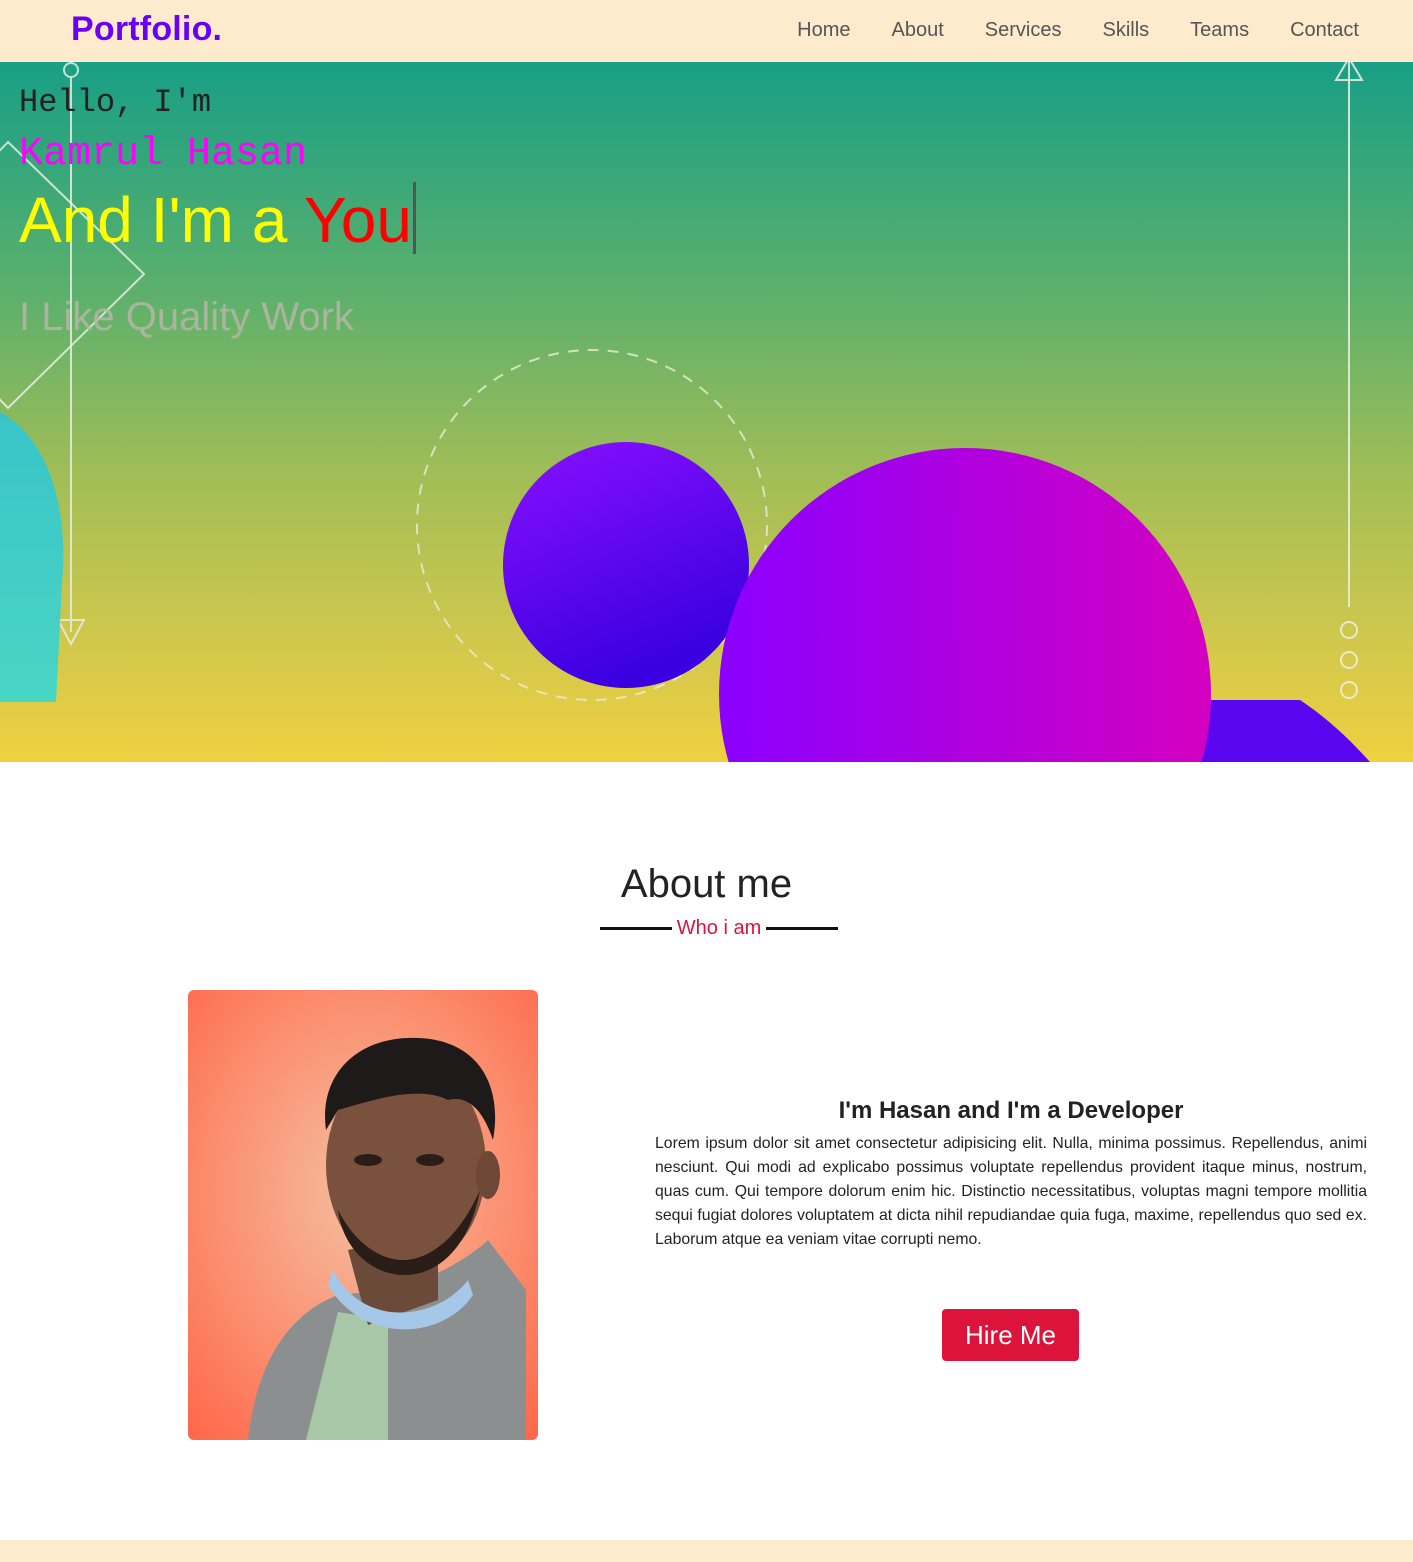  I want to click on right-arrow-decoration, so click(1349, 380).